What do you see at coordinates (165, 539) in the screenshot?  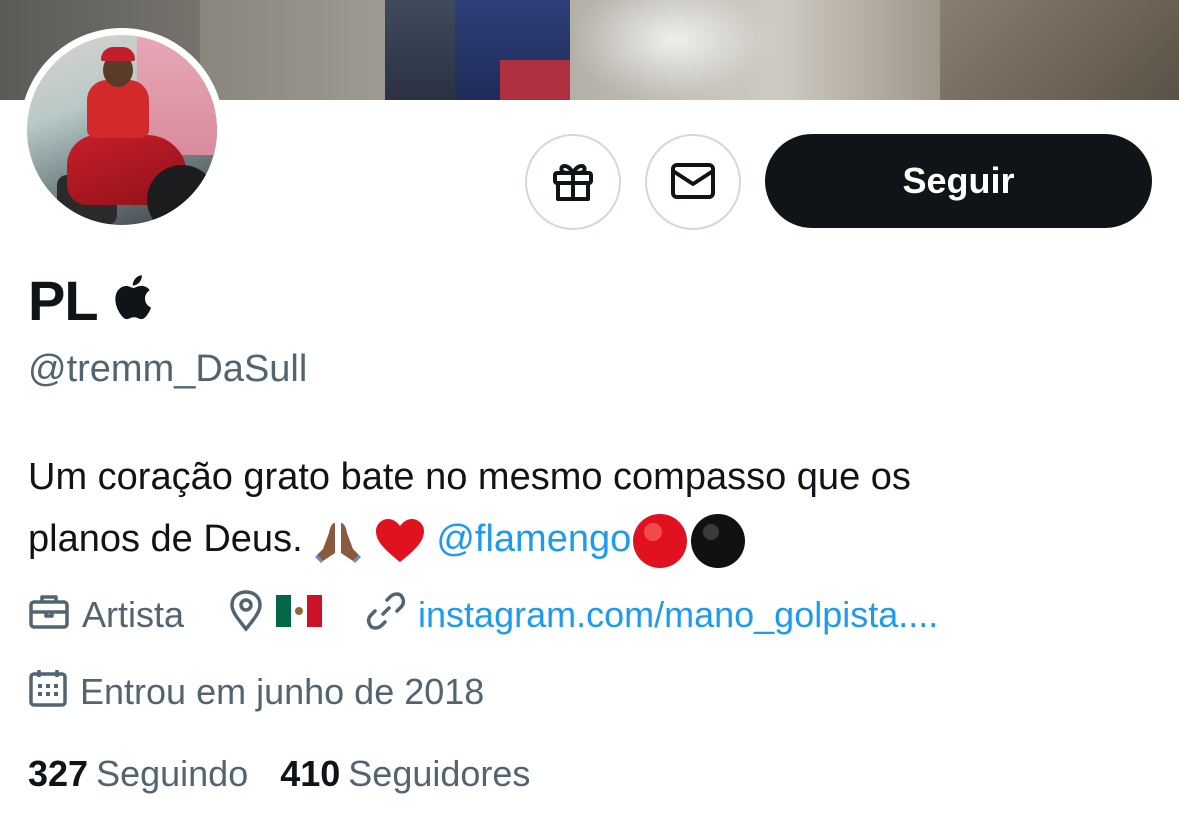 I see `bio-line-2-text: planos de Deus.` at bounding box center [165, 539].